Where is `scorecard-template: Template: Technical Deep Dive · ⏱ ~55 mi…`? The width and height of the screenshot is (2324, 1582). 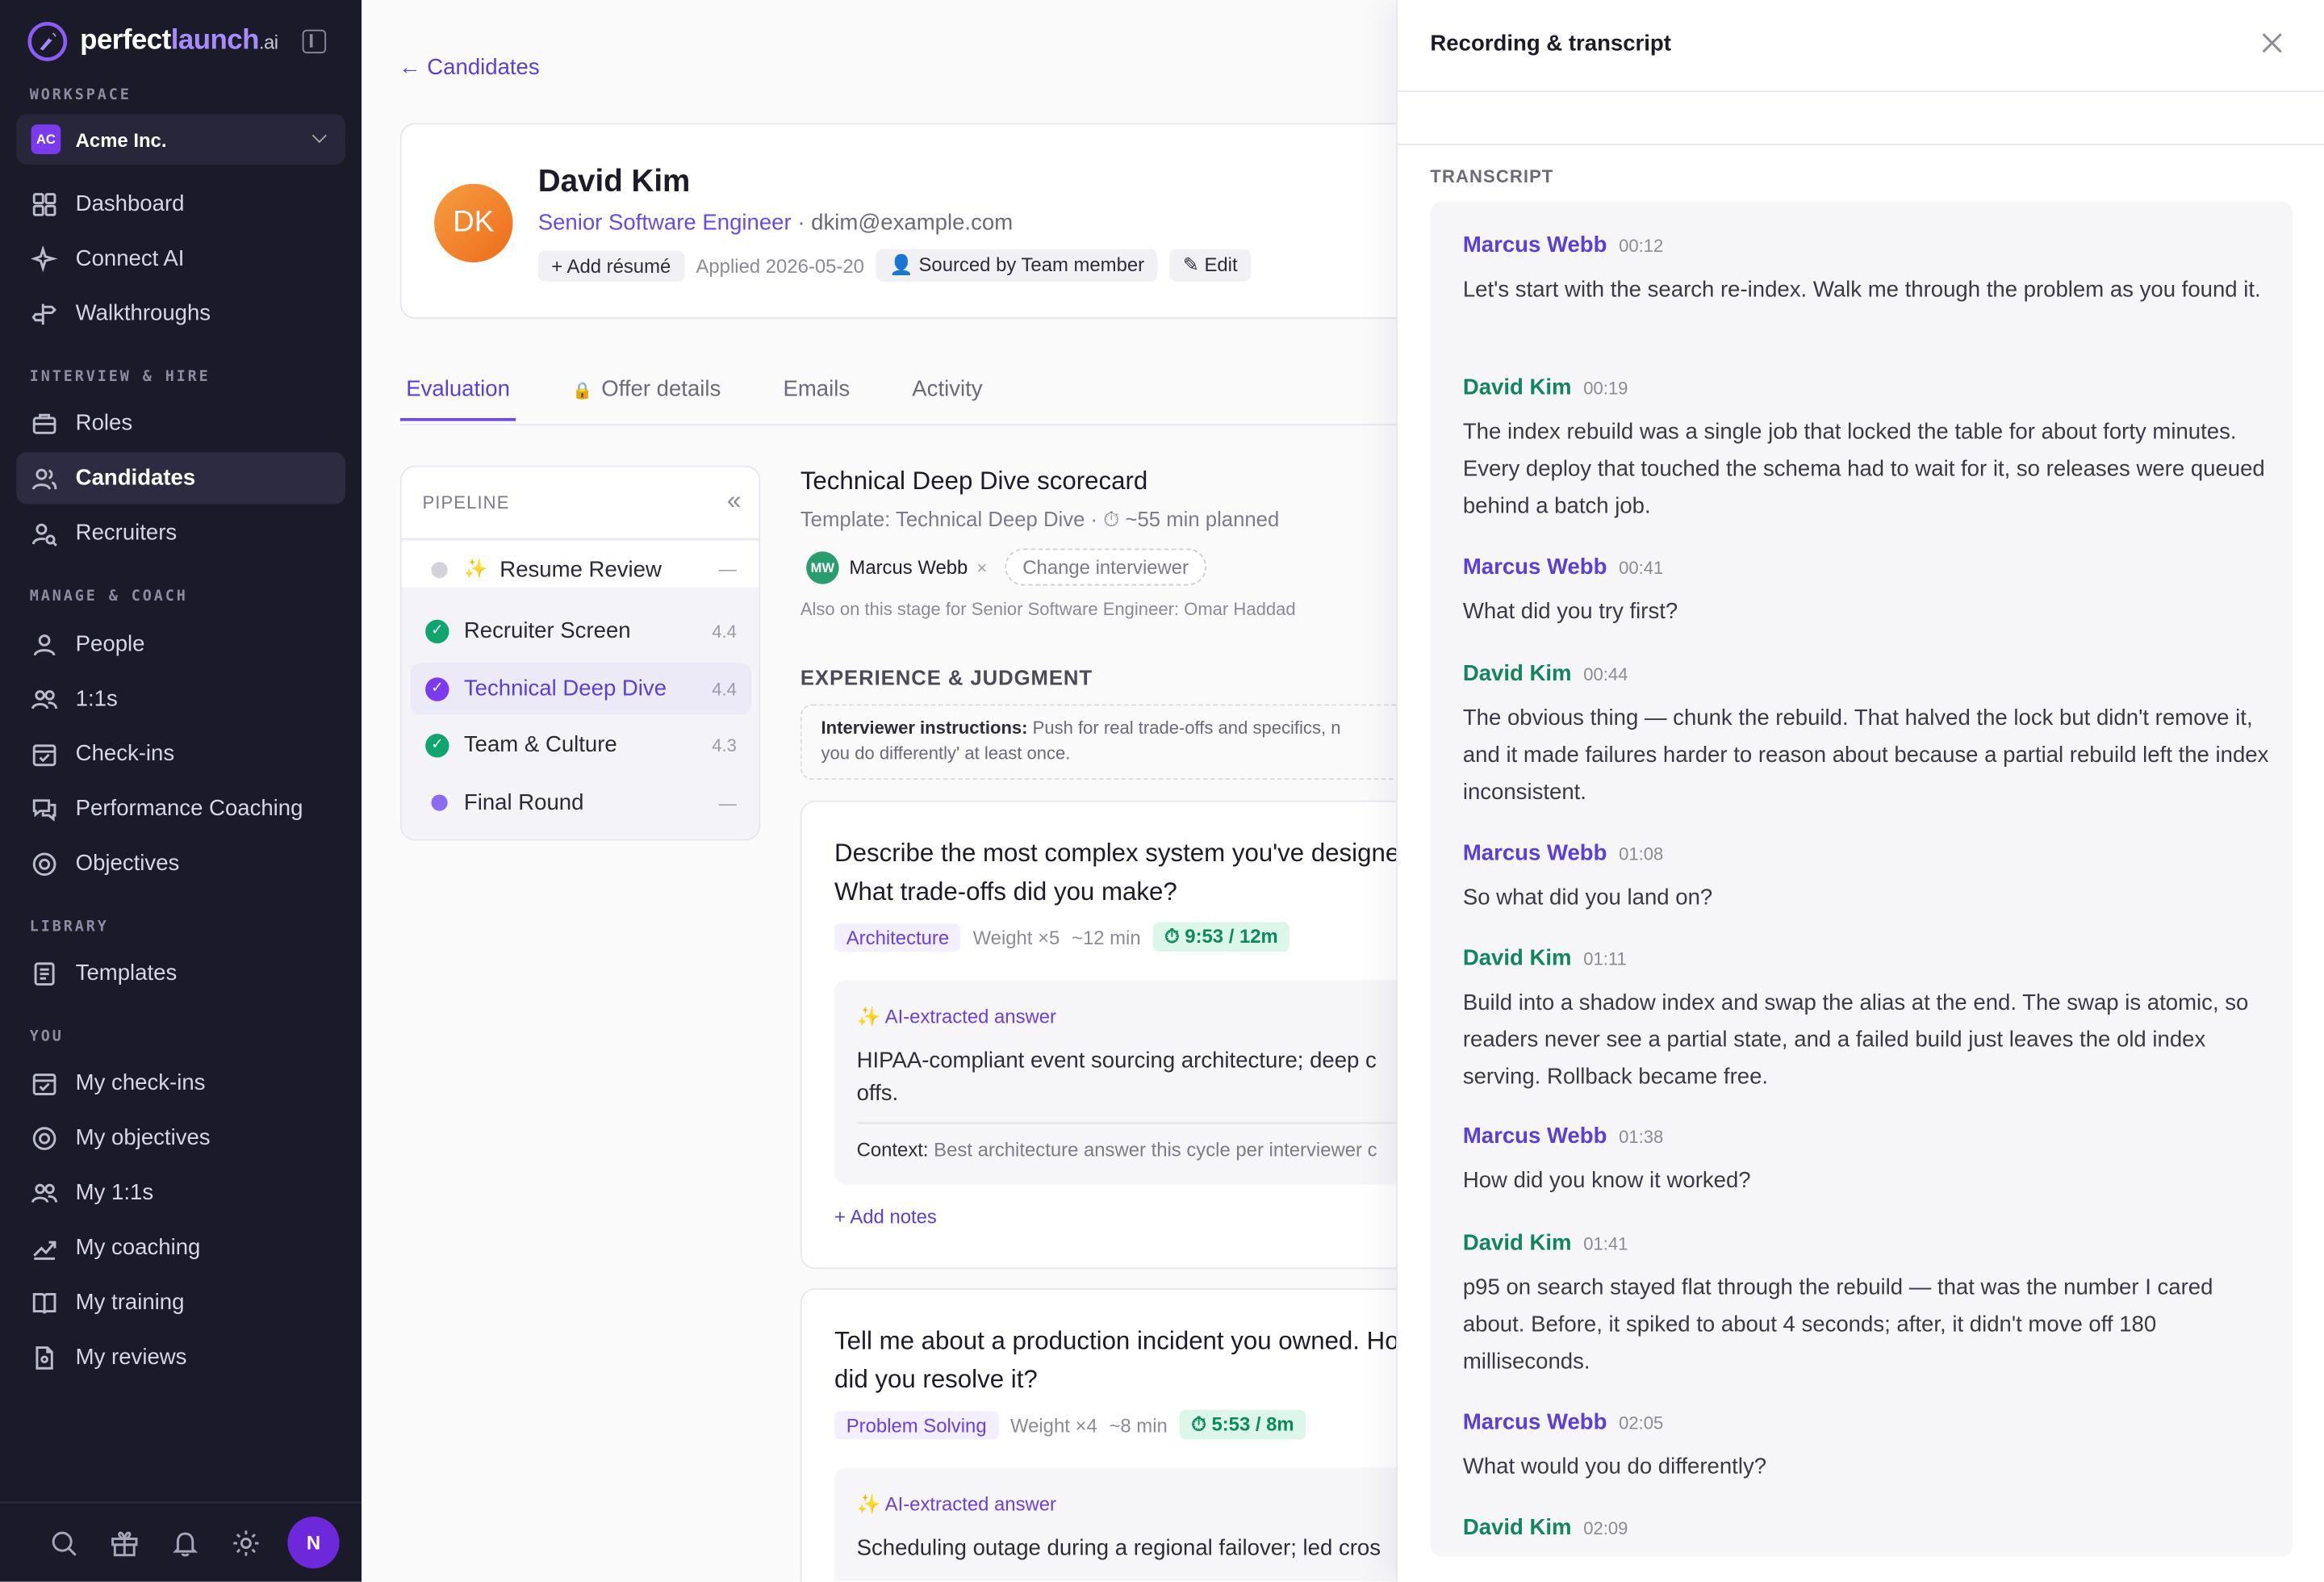
scorecard-template: Template: Technical Deep Dive · ⏱ ~55 mi… is located at coordinates (1040, 519).